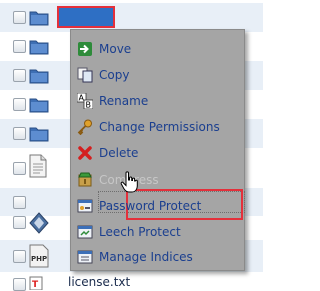  What do you see at coordinates (124, 101) in the screenshot?
I see `menu-label: Rename` at bounding box center [124, 101].